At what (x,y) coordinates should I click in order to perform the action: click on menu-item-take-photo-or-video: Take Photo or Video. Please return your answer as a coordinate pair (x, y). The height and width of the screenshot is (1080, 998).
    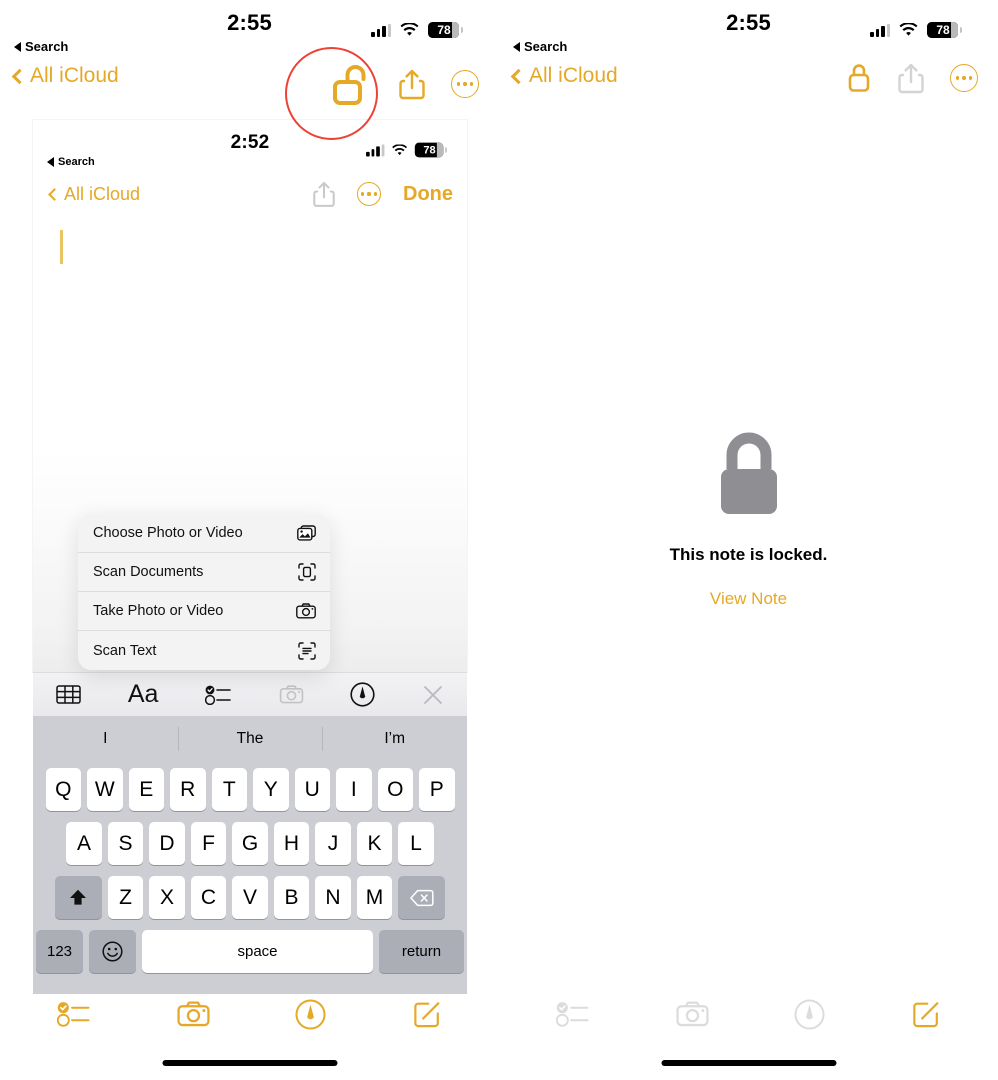
    Looking at the image, I should click on (204, 611).